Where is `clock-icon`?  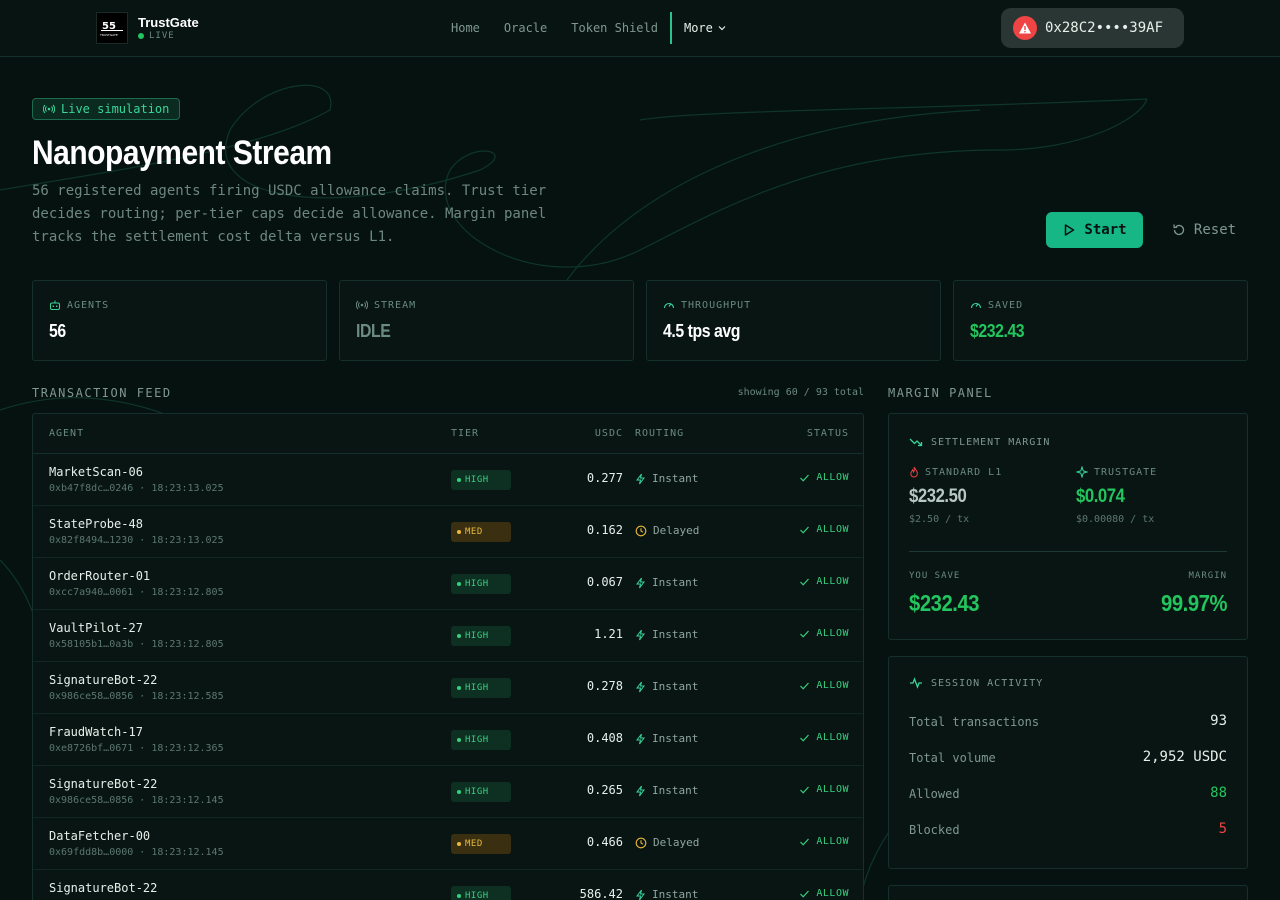 clock-icon is located at coordinates (641, 530).